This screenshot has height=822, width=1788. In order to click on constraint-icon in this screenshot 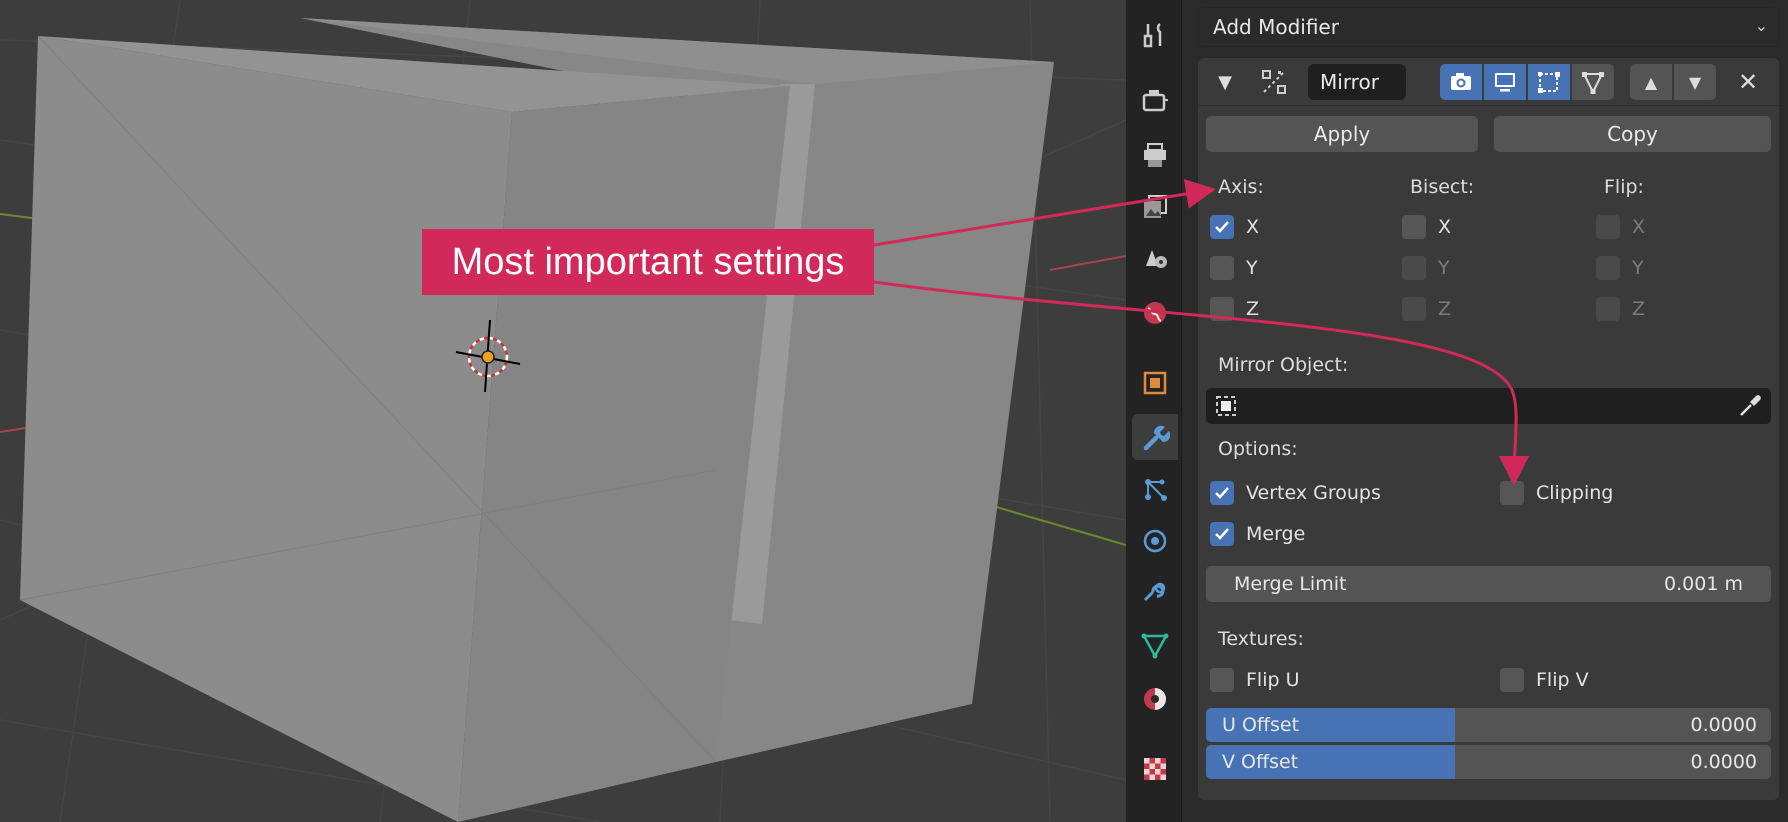, I will do `click(1154, 592)`.